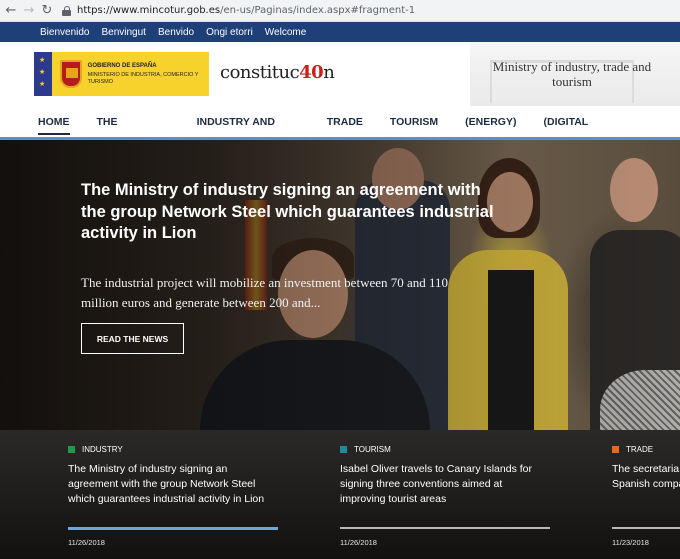 This screenshot has height=559, width=680. What do you see at coordinates (64, 32) in the screenshot?
I see `lang-link-bienvenido: Bienvenido` at bounding box center [64, 32].